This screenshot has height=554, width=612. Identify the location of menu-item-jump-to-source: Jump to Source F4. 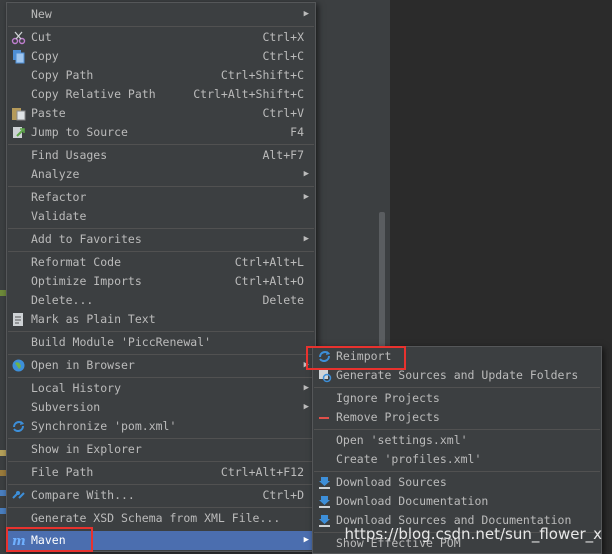
(161, 132).